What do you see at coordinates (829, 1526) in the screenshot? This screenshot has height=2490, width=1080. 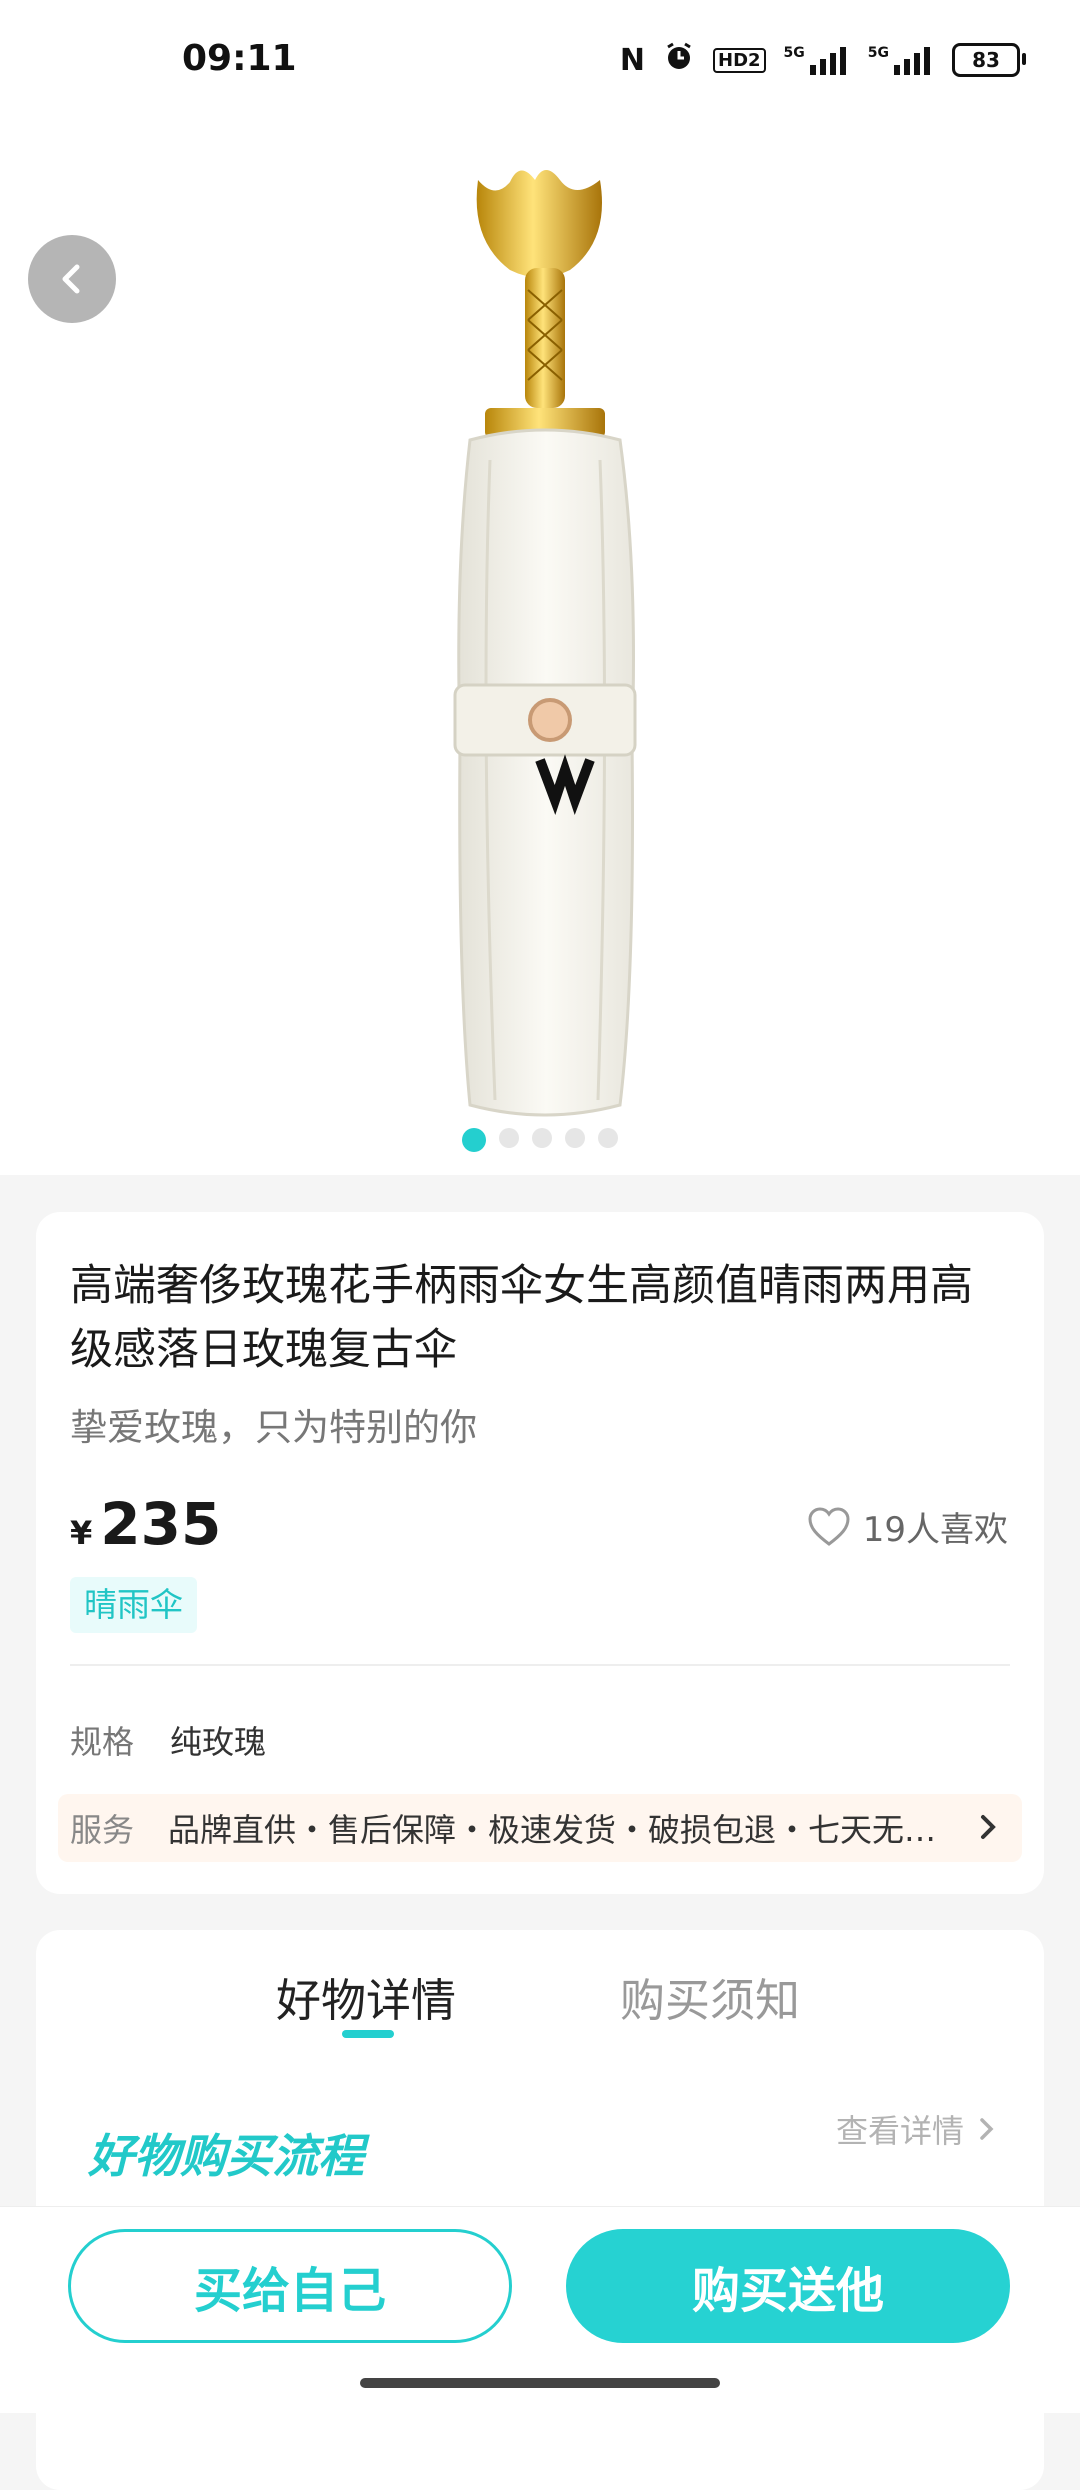 I see `heart-icon` at bounding box center [829, 1526].